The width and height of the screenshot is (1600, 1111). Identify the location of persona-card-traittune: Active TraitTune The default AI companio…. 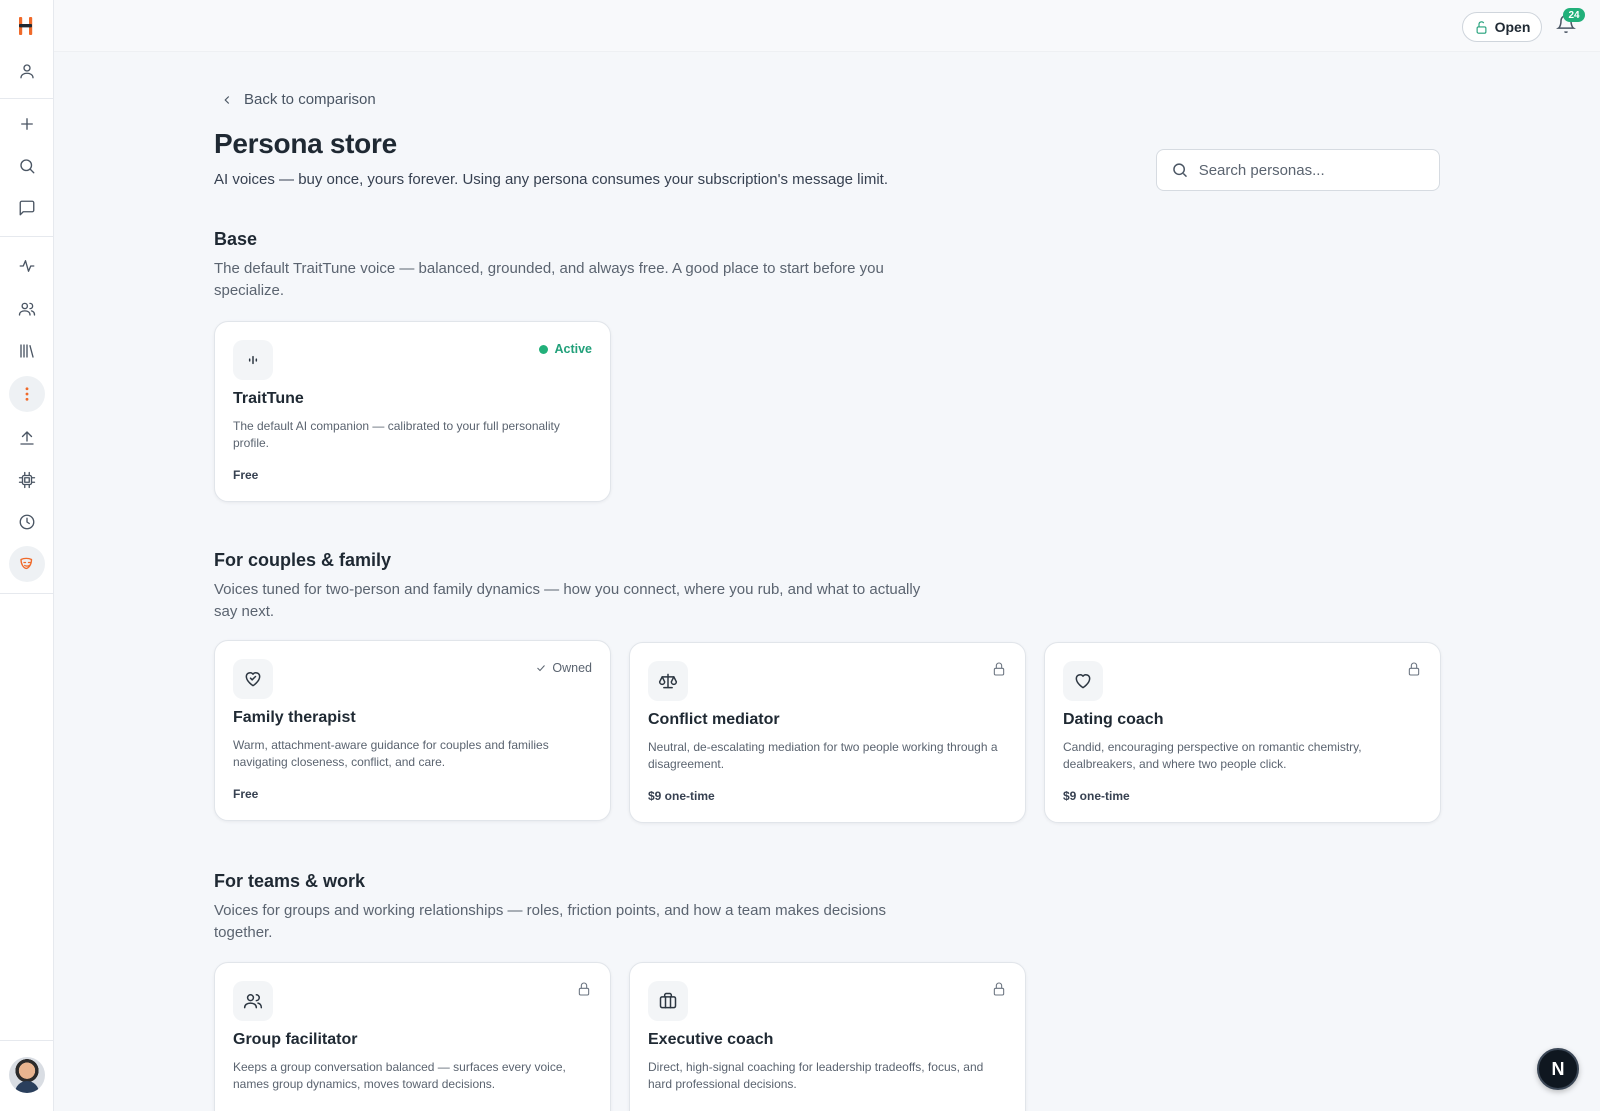
(412, 411).